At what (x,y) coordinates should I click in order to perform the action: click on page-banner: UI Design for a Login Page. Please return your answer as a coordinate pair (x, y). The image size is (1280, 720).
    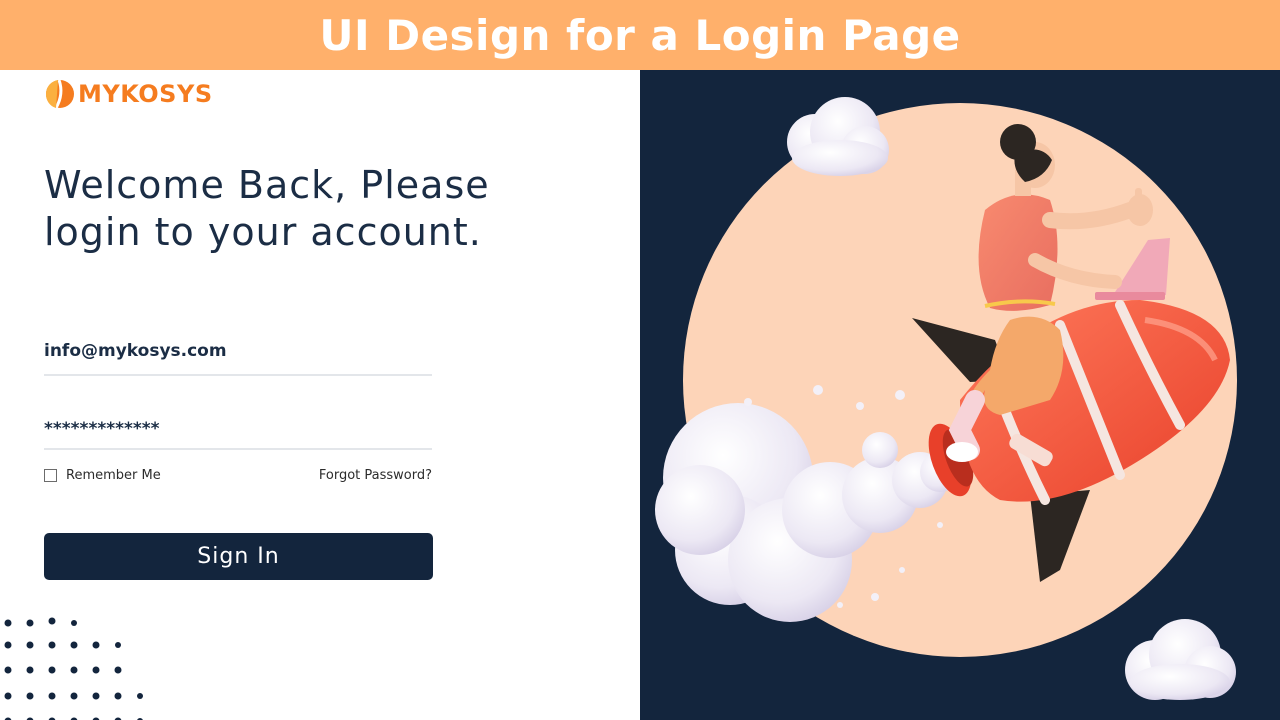
    Looking at the image, I should click on (640, 35).